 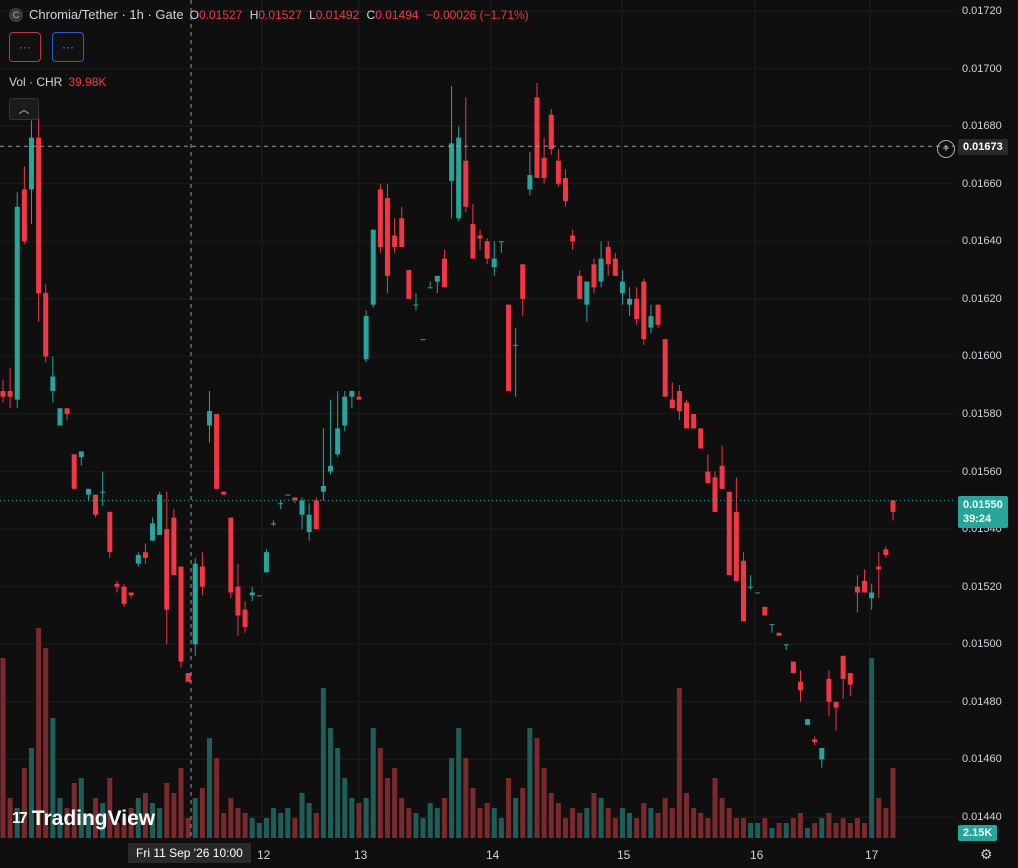 I want to click on volume-label: Vol · CHR, so click(x=36, y=82).